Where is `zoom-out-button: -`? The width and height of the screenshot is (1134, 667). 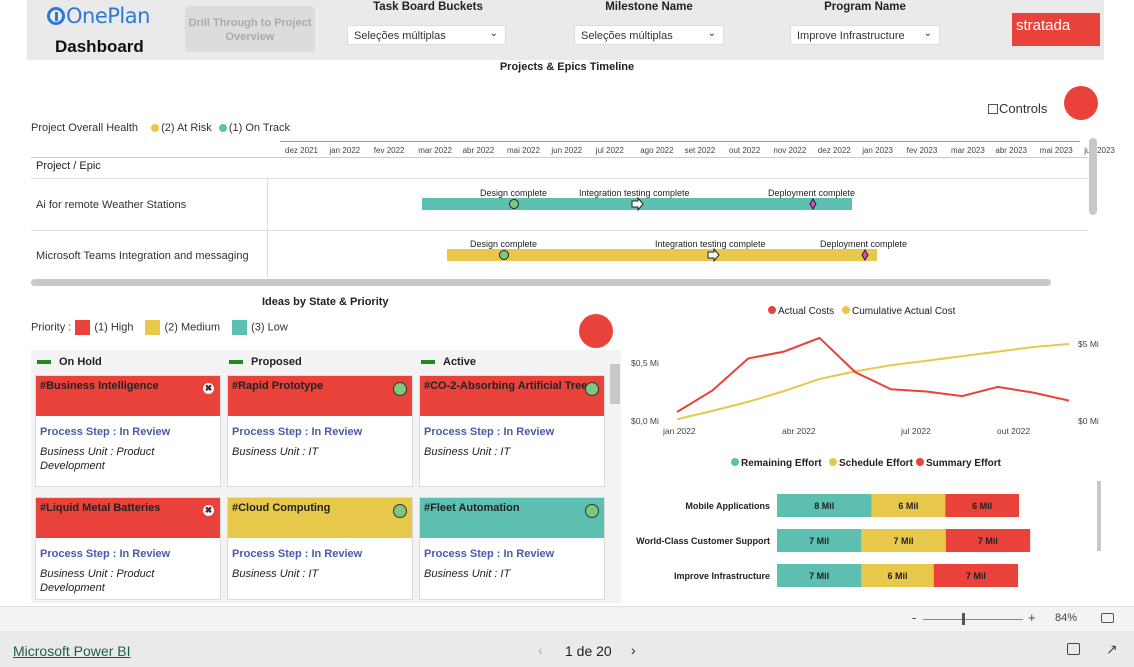 zoom-out-button: - is located at coordinates (914, 617).